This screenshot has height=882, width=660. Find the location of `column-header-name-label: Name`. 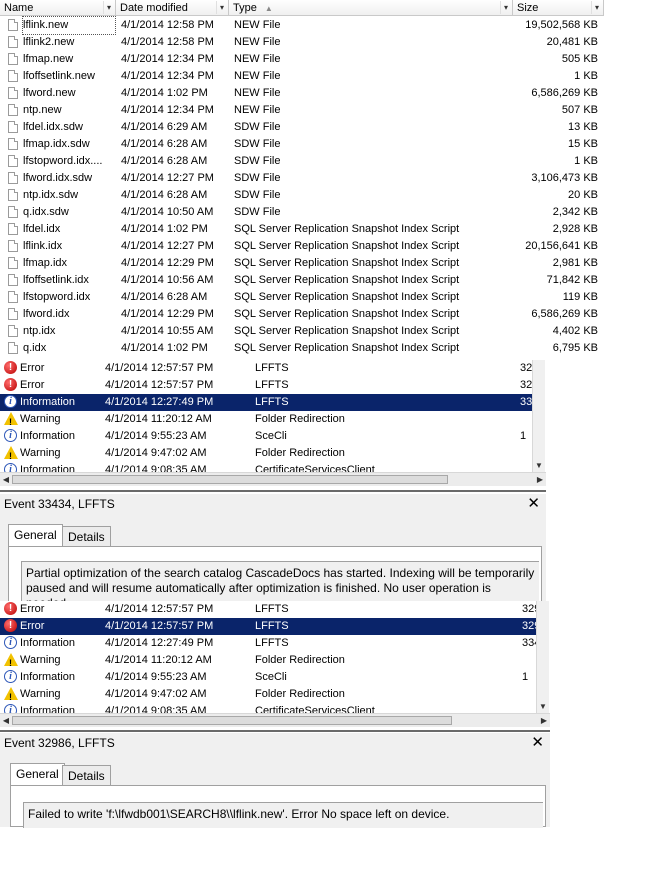

column-header-name-label: Name is located at coordinates (19, 8).